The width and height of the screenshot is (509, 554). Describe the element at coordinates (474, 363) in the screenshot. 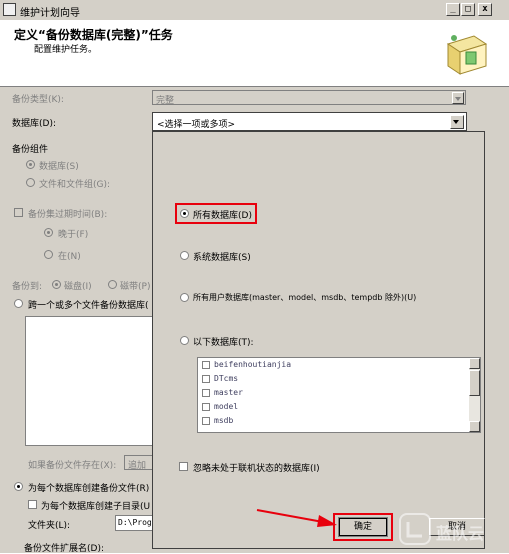

I see `scroll-up-button` at that location.